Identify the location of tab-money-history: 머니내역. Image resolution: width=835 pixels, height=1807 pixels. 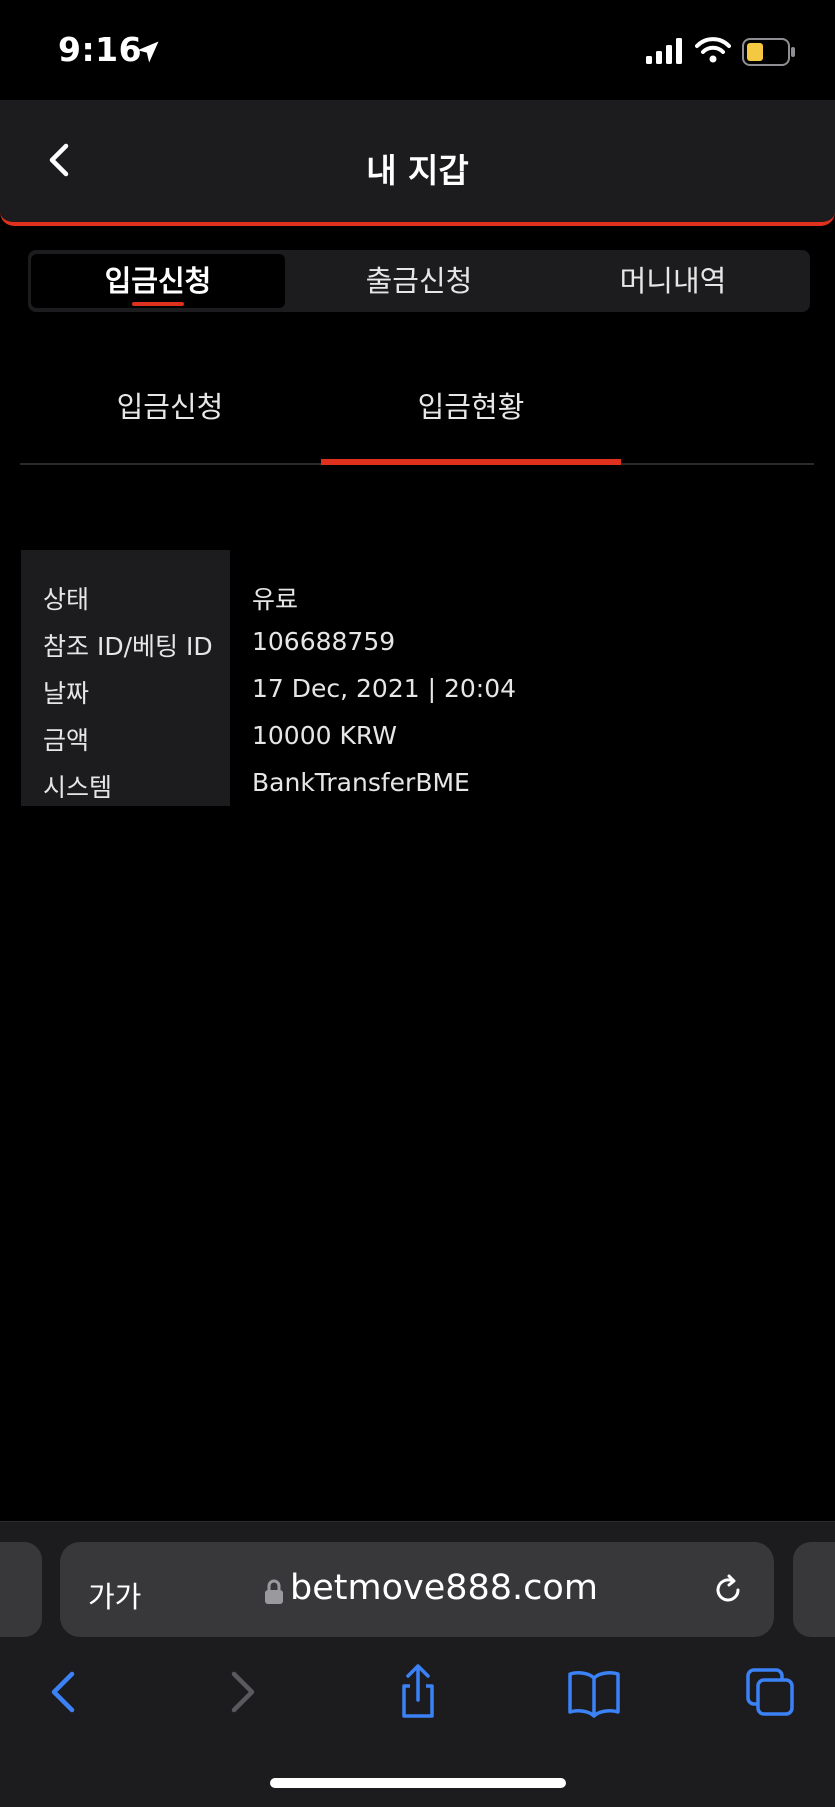
(673, 281).